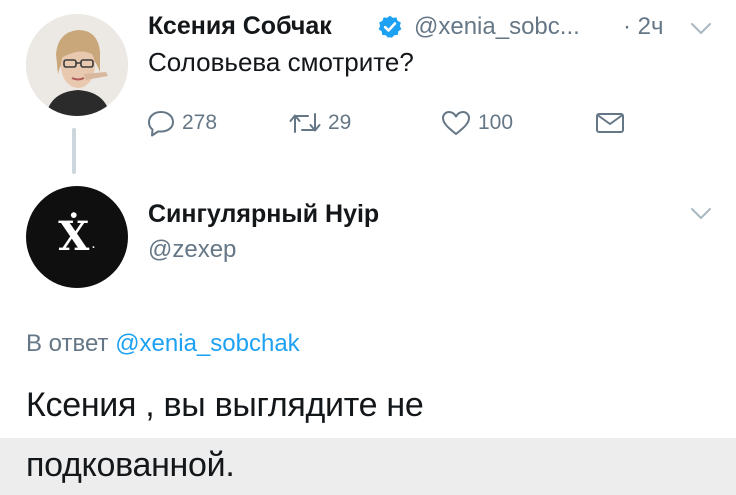 The width and height of the screenshot is (736, 495). I want to click on like-button: 100, so click(476, 123).